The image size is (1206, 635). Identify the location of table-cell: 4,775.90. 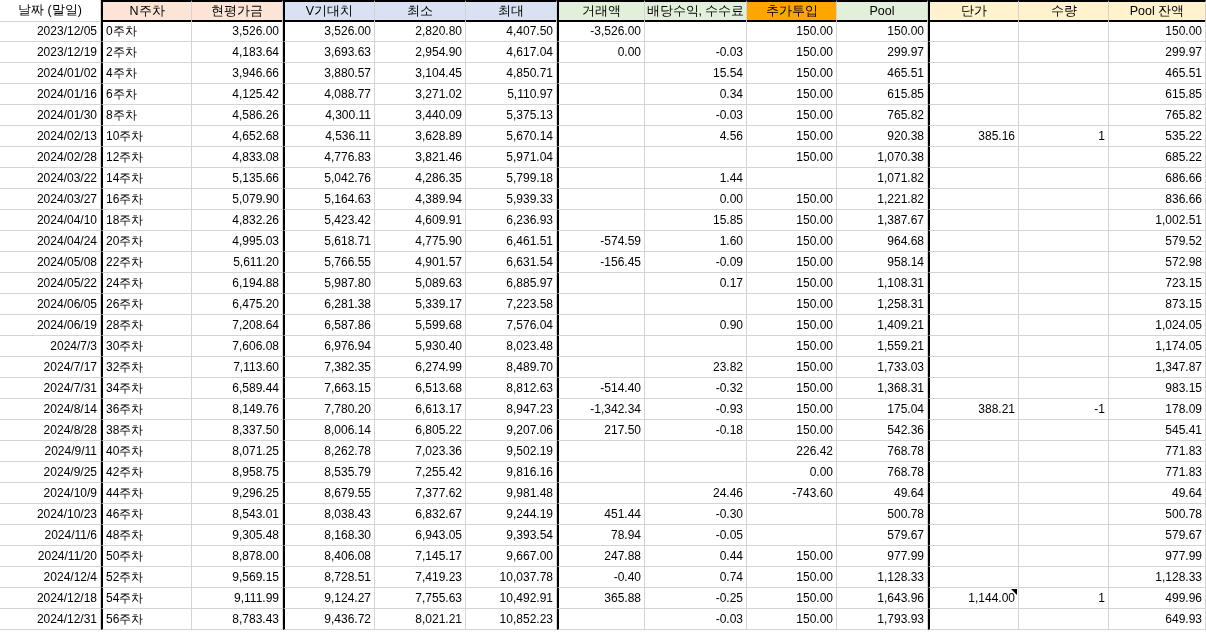
(420, 241).